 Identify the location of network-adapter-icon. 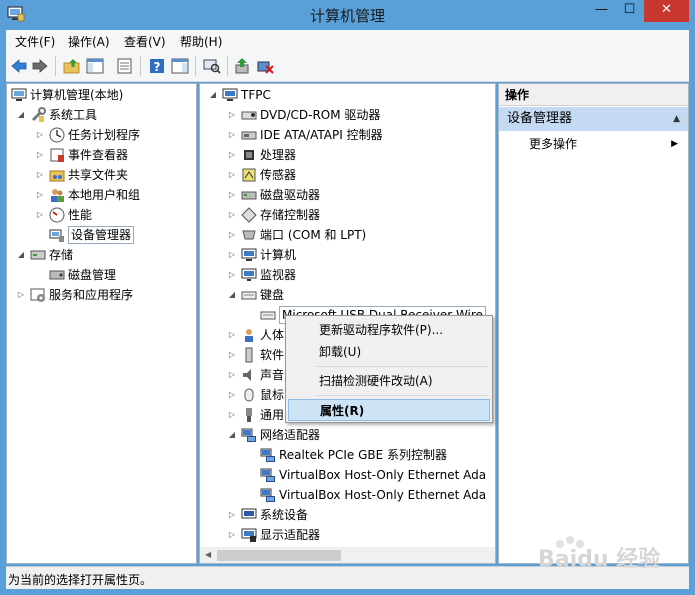
(268, 475).